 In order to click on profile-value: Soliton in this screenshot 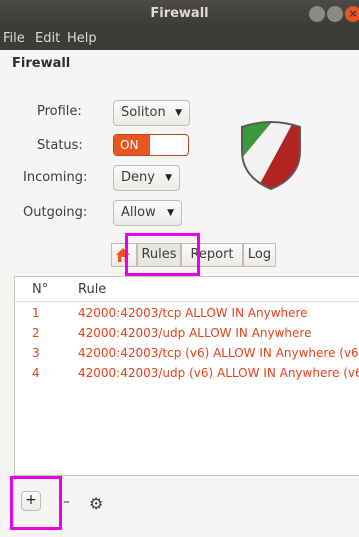, I will do `click(143, 112)`.